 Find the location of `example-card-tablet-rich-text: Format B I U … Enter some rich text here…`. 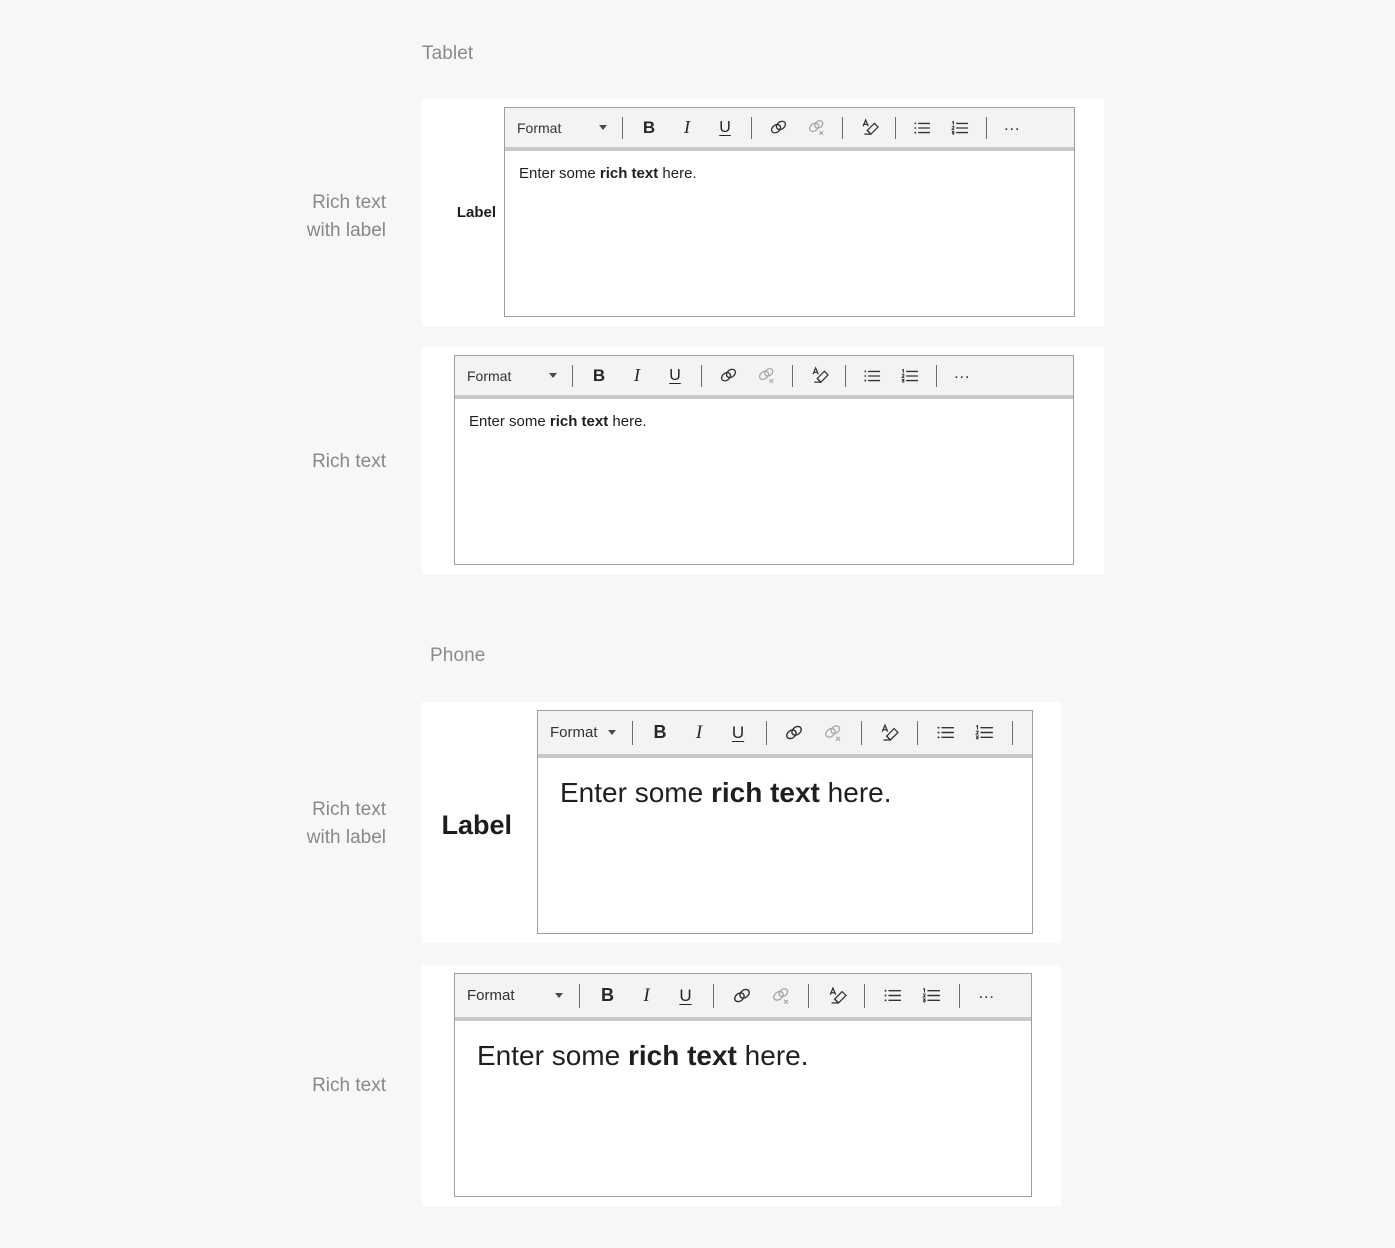

example-card-tablet-rich-text: Format B I U … Enter some rich text here… is located at coordinates (763, 460).